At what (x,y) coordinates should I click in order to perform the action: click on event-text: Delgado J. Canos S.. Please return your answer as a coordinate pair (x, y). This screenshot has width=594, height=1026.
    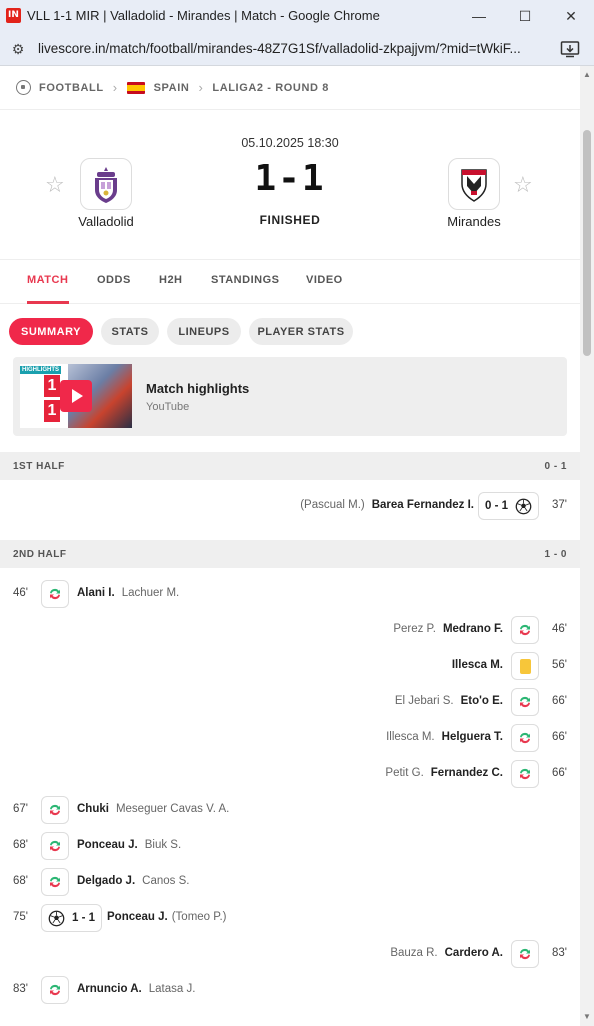
    Looking at the image, I should click on (133, 881).